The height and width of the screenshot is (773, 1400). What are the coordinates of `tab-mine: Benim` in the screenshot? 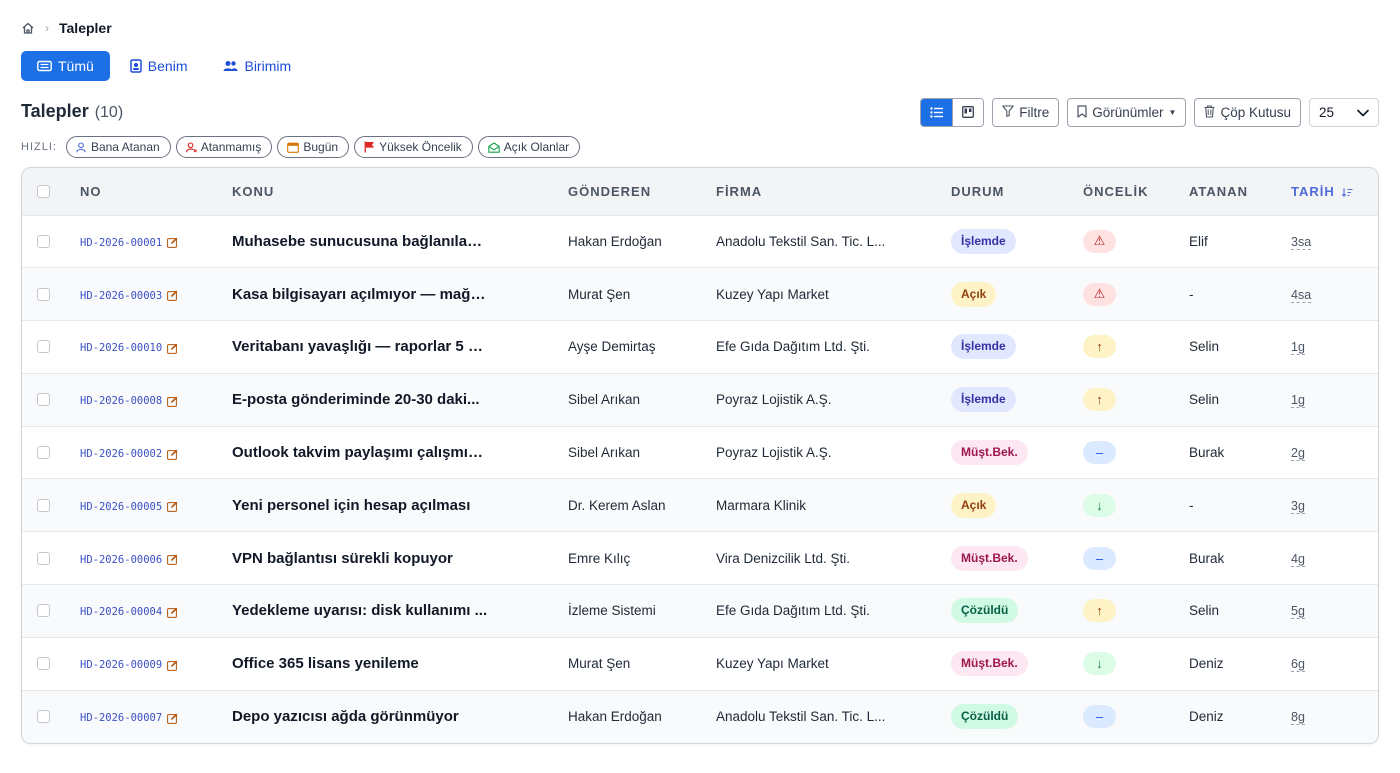 It's located at (159, 66).